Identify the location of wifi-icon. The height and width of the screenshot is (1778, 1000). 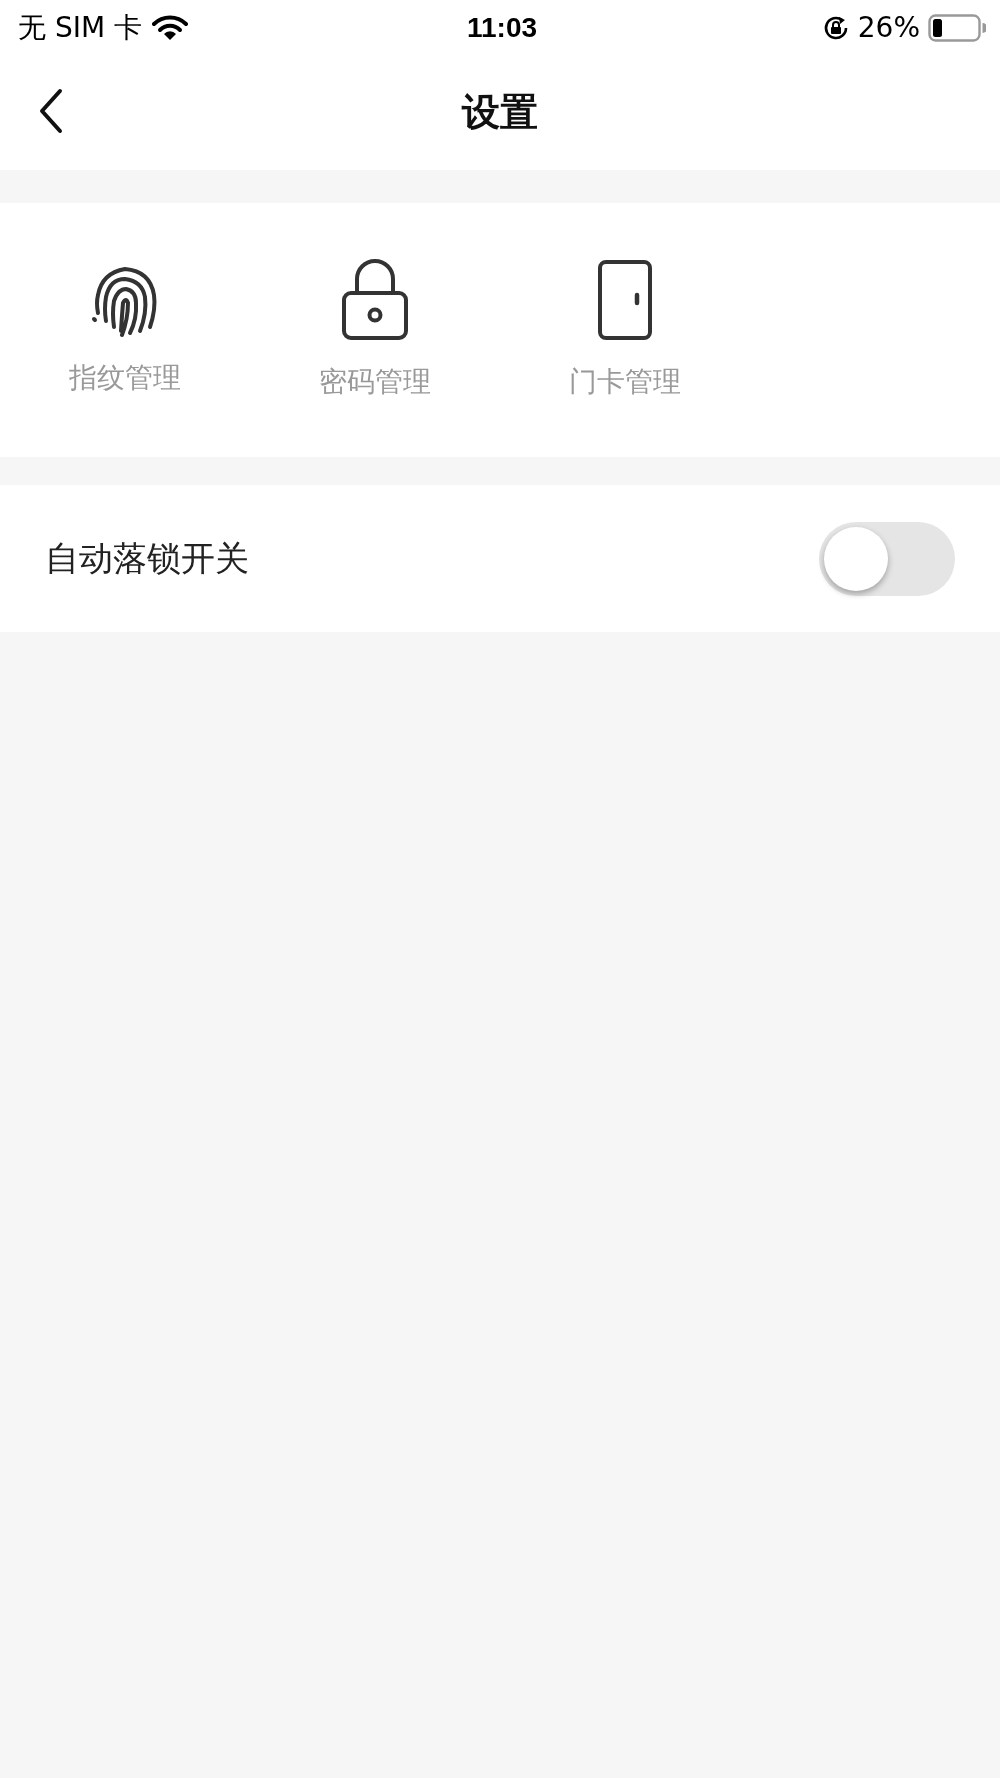
(170, 27).